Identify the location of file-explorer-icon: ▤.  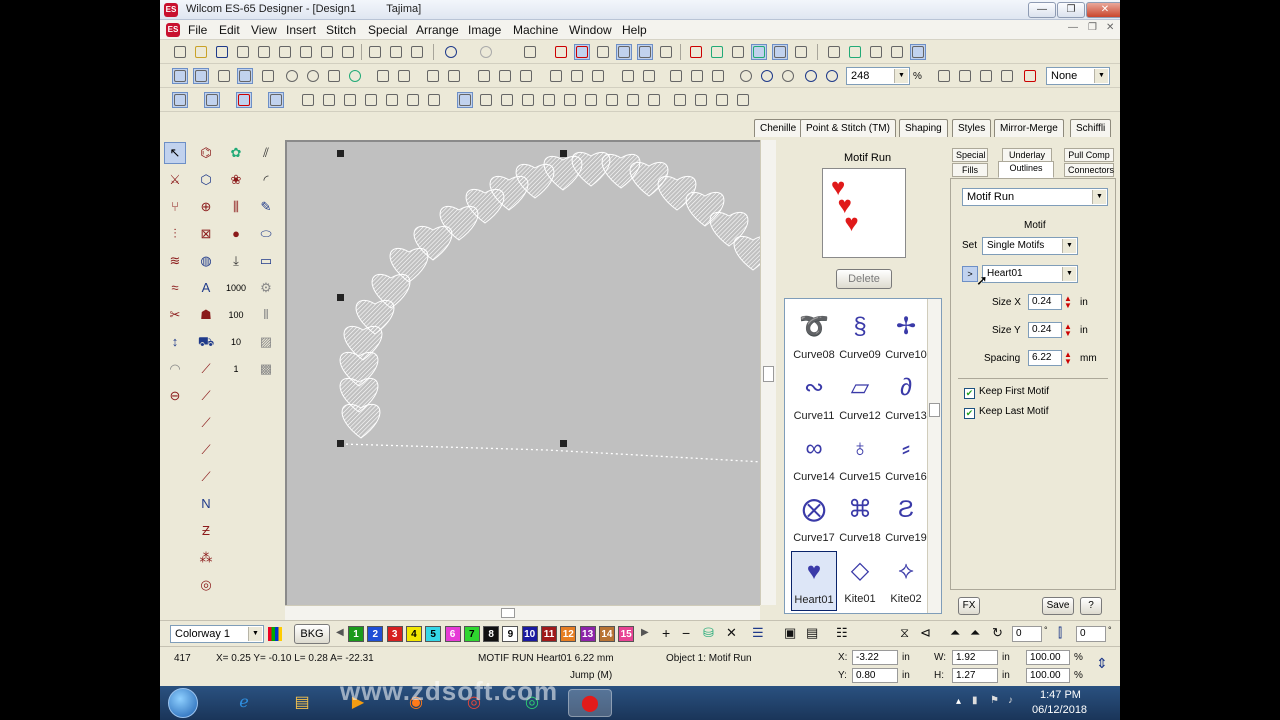
(302, 703).